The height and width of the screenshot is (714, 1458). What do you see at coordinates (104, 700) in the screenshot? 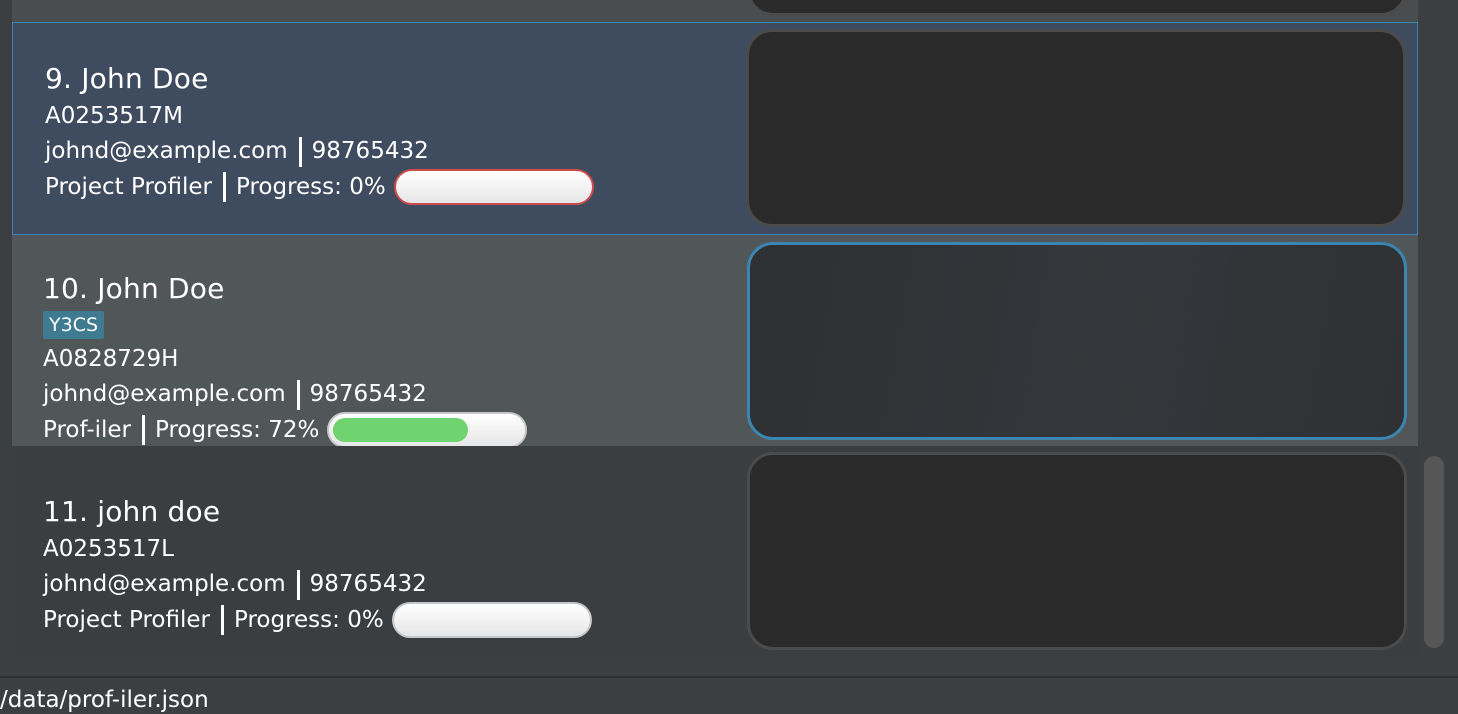
I see `data-file-path: /data/prof-iler.json` at bounding box center [104, 700].